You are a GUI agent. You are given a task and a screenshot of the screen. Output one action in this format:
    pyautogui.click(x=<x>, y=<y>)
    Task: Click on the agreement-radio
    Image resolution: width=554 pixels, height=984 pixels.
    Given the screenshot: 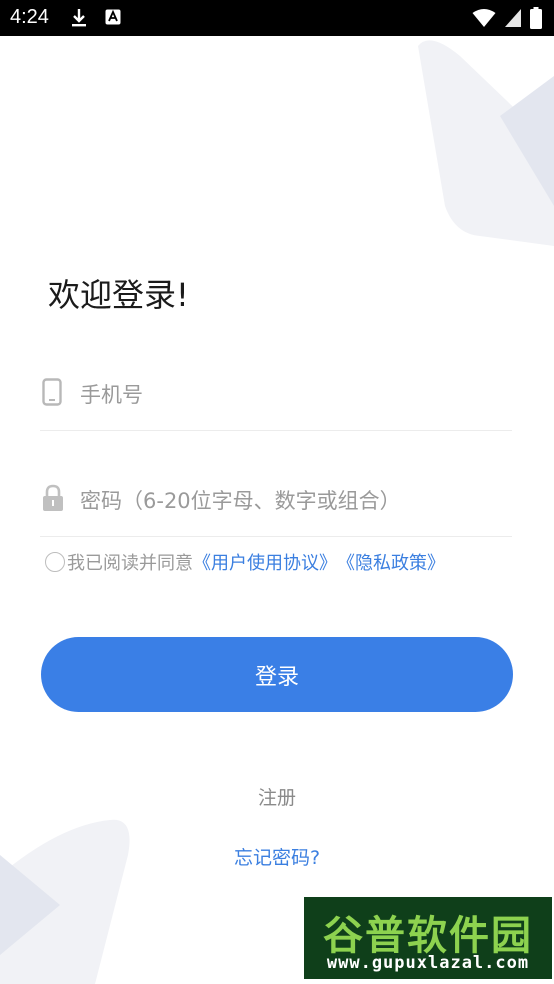 What is the action you would take?
    pyautogui.click(x=55, y=562)
    